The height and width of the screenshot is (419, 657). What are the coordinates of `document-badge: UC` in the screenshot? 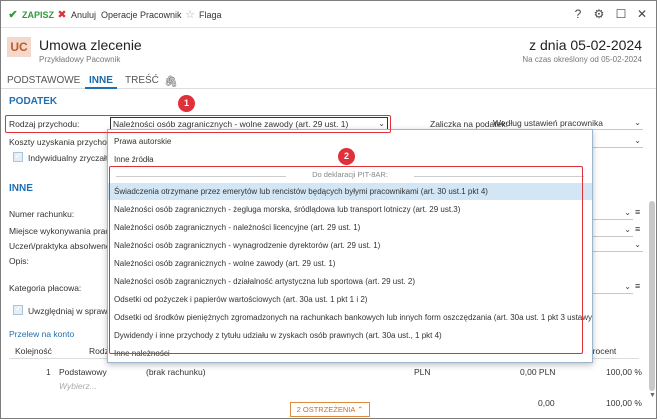 It's located at (19, 47).